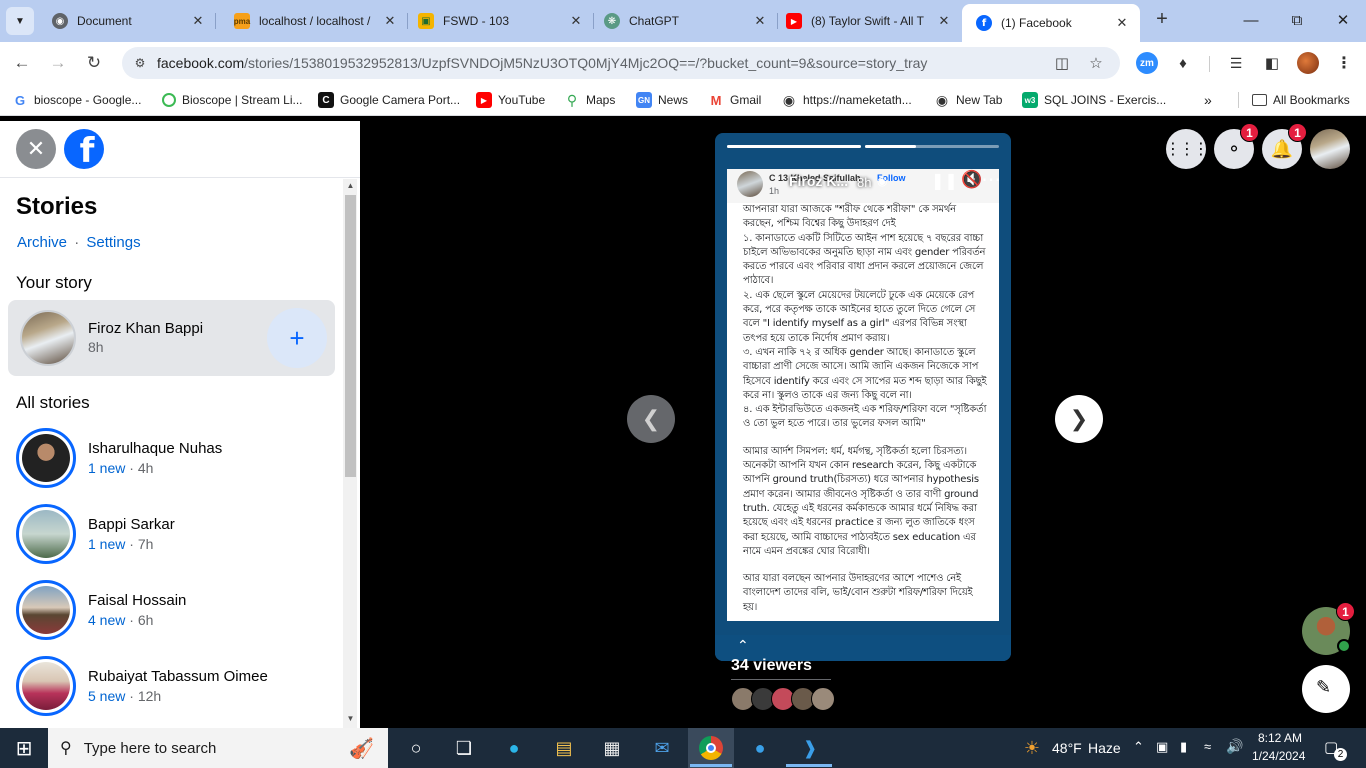 This screenshot has height=768, width=1366. I want to click on bookmark-item: ◉ New Tab, so click(968, 100).